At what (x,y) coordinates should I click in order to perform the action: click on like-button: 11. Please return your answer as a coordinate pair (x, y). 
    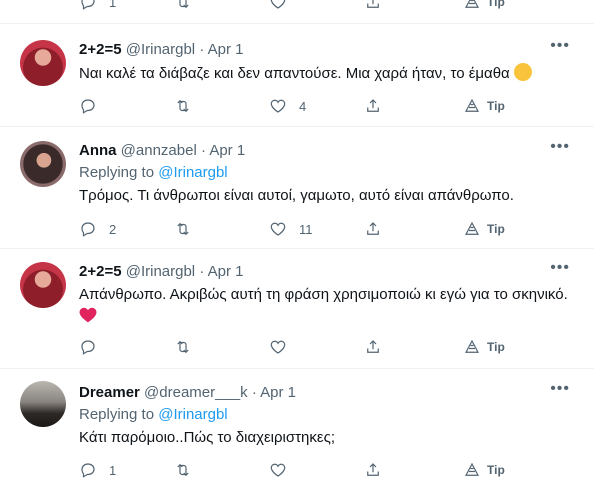
    Looking at the image, I should click on (291, 229).